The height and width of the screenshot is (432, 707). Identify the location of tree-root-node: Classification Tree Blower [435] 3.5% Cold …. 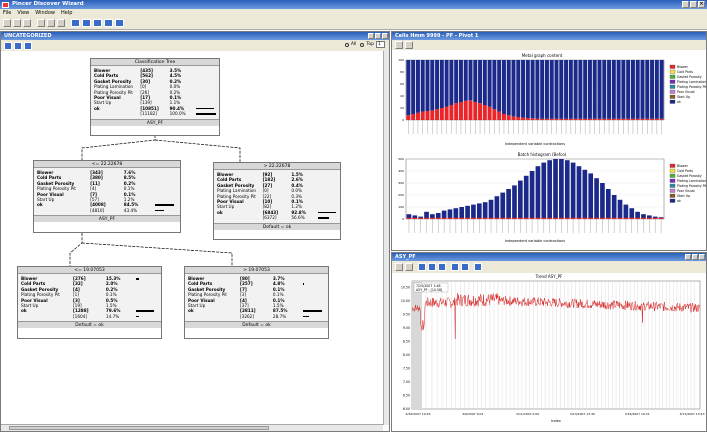
(155, 97).